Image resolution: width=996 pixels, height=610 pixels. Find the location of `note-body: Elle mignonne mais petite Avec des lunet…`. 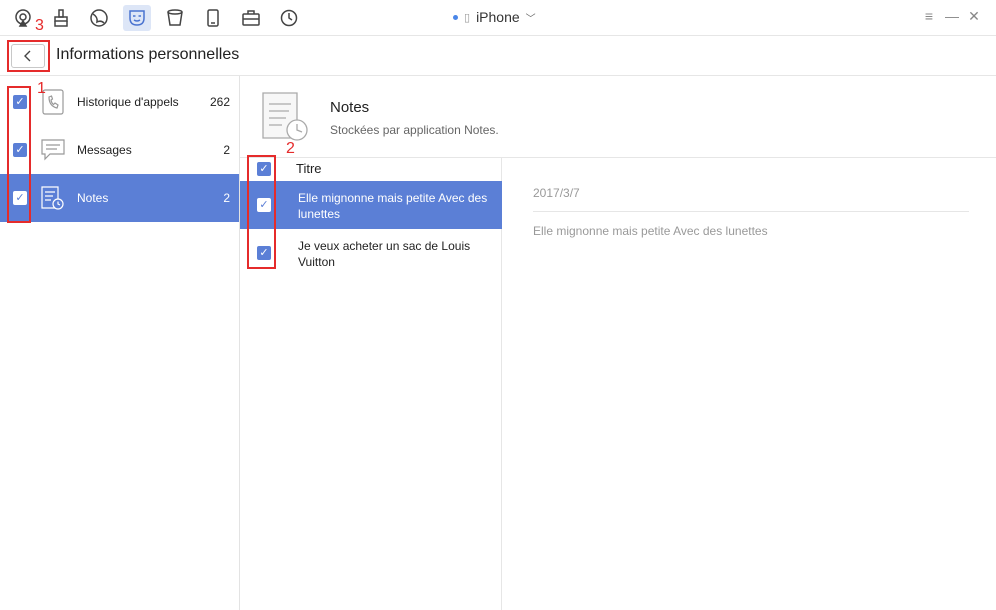

note-body: Elle mignonne mais petite Avec des lunet… is located at coordinates (650, 231).